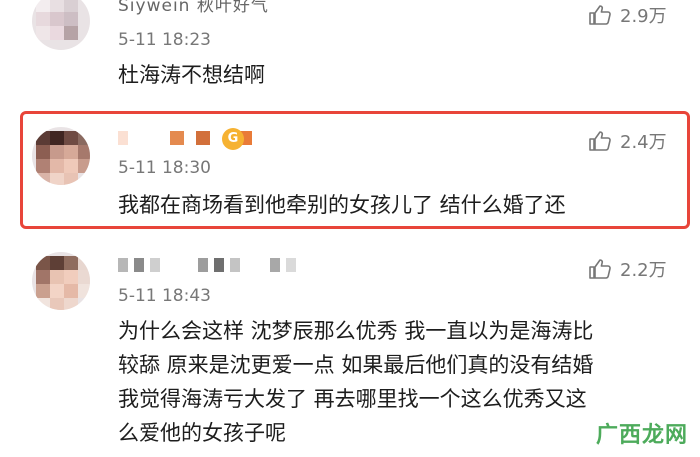 The height and width of the screenshot is (457, 700). Describe the element at coordinates (643, 270) in the screenshot. I see `like-count: 2.2万` at that location.